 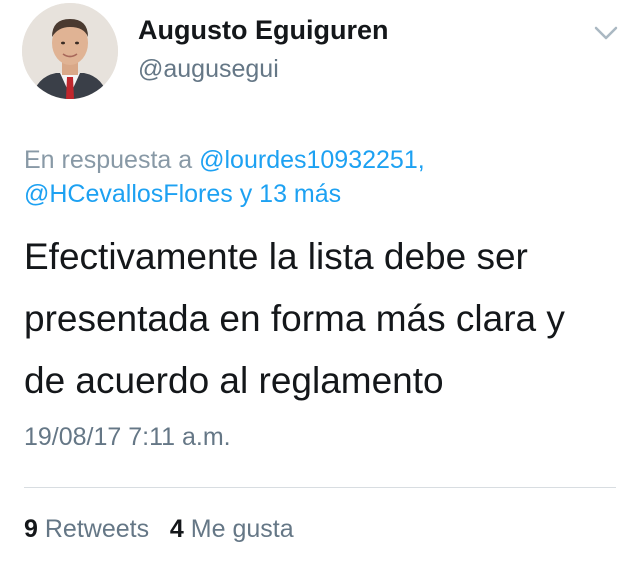 I want to click on mention-link-1: @lourdes10932251,, so click(x=312, y=160).